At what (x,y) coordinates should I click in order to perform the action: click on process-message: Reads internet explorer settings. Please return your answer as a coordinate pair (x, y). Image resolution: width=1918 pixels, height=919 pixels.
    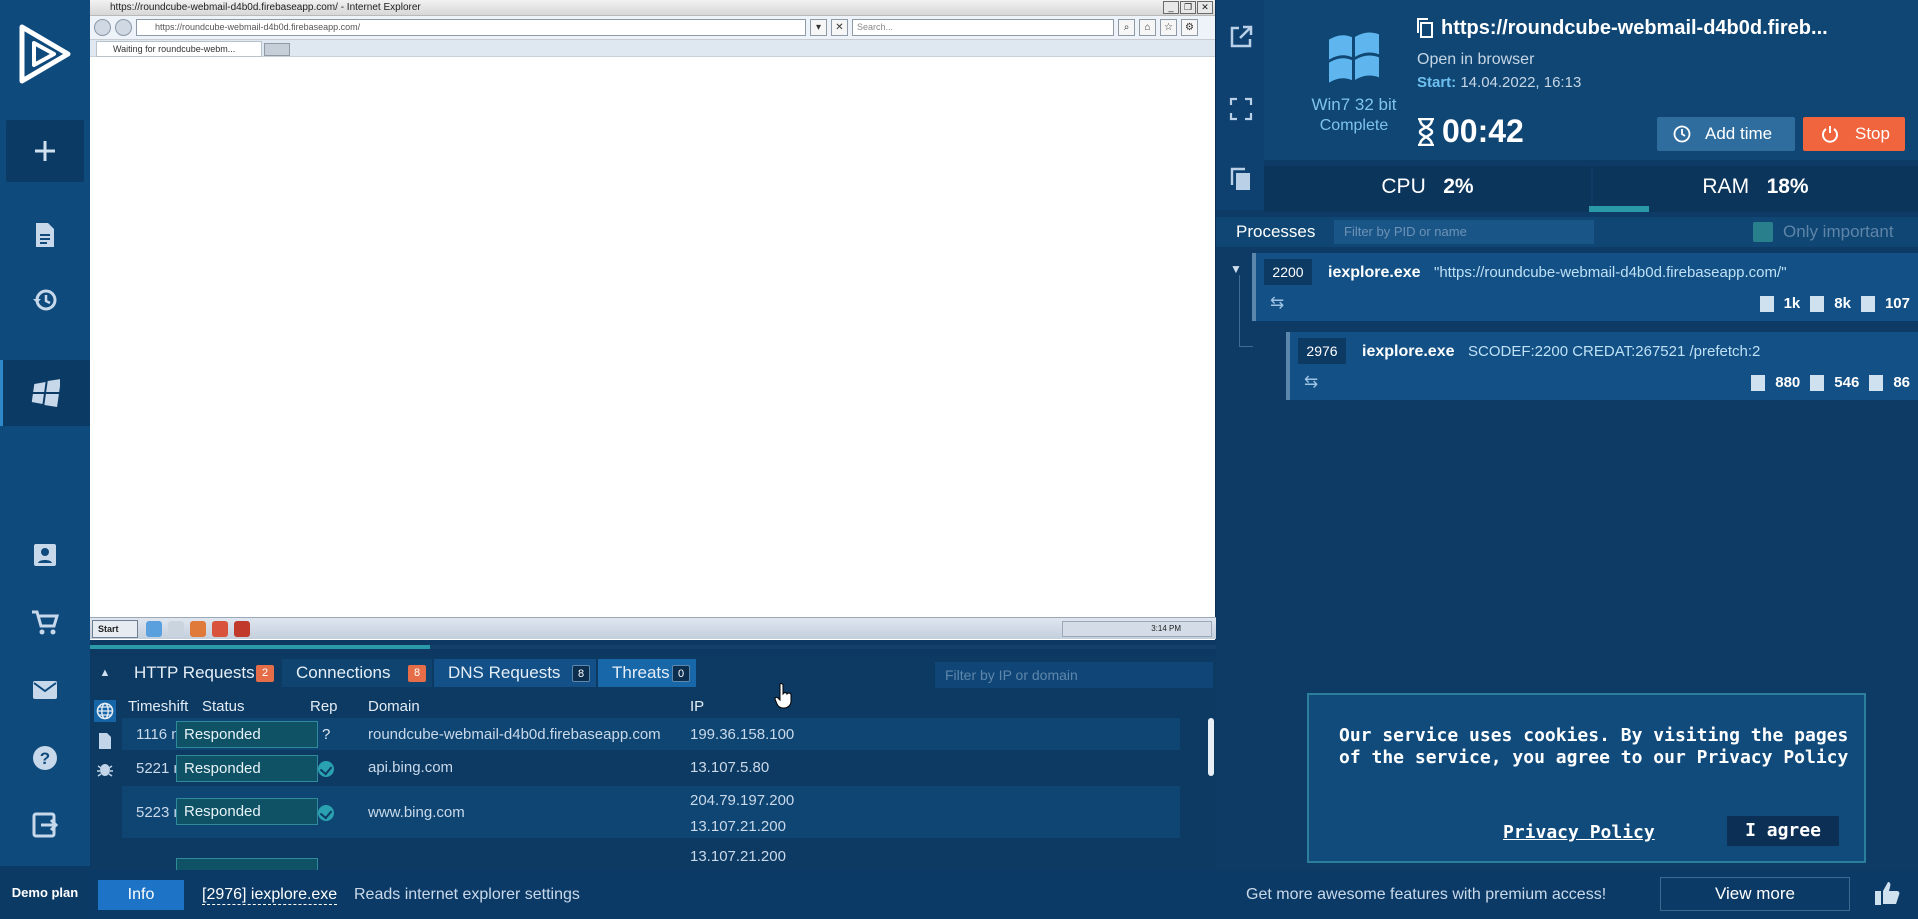
    Looking at the image, I should click on (467, 894).